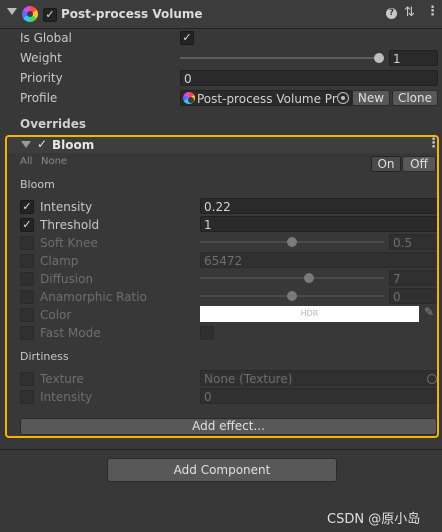 The height and width of the screenshot is (532, 442). Describe the element at coordinates (12, 11) in the screenshot. I see `foldout-arrow-icon` at that location.